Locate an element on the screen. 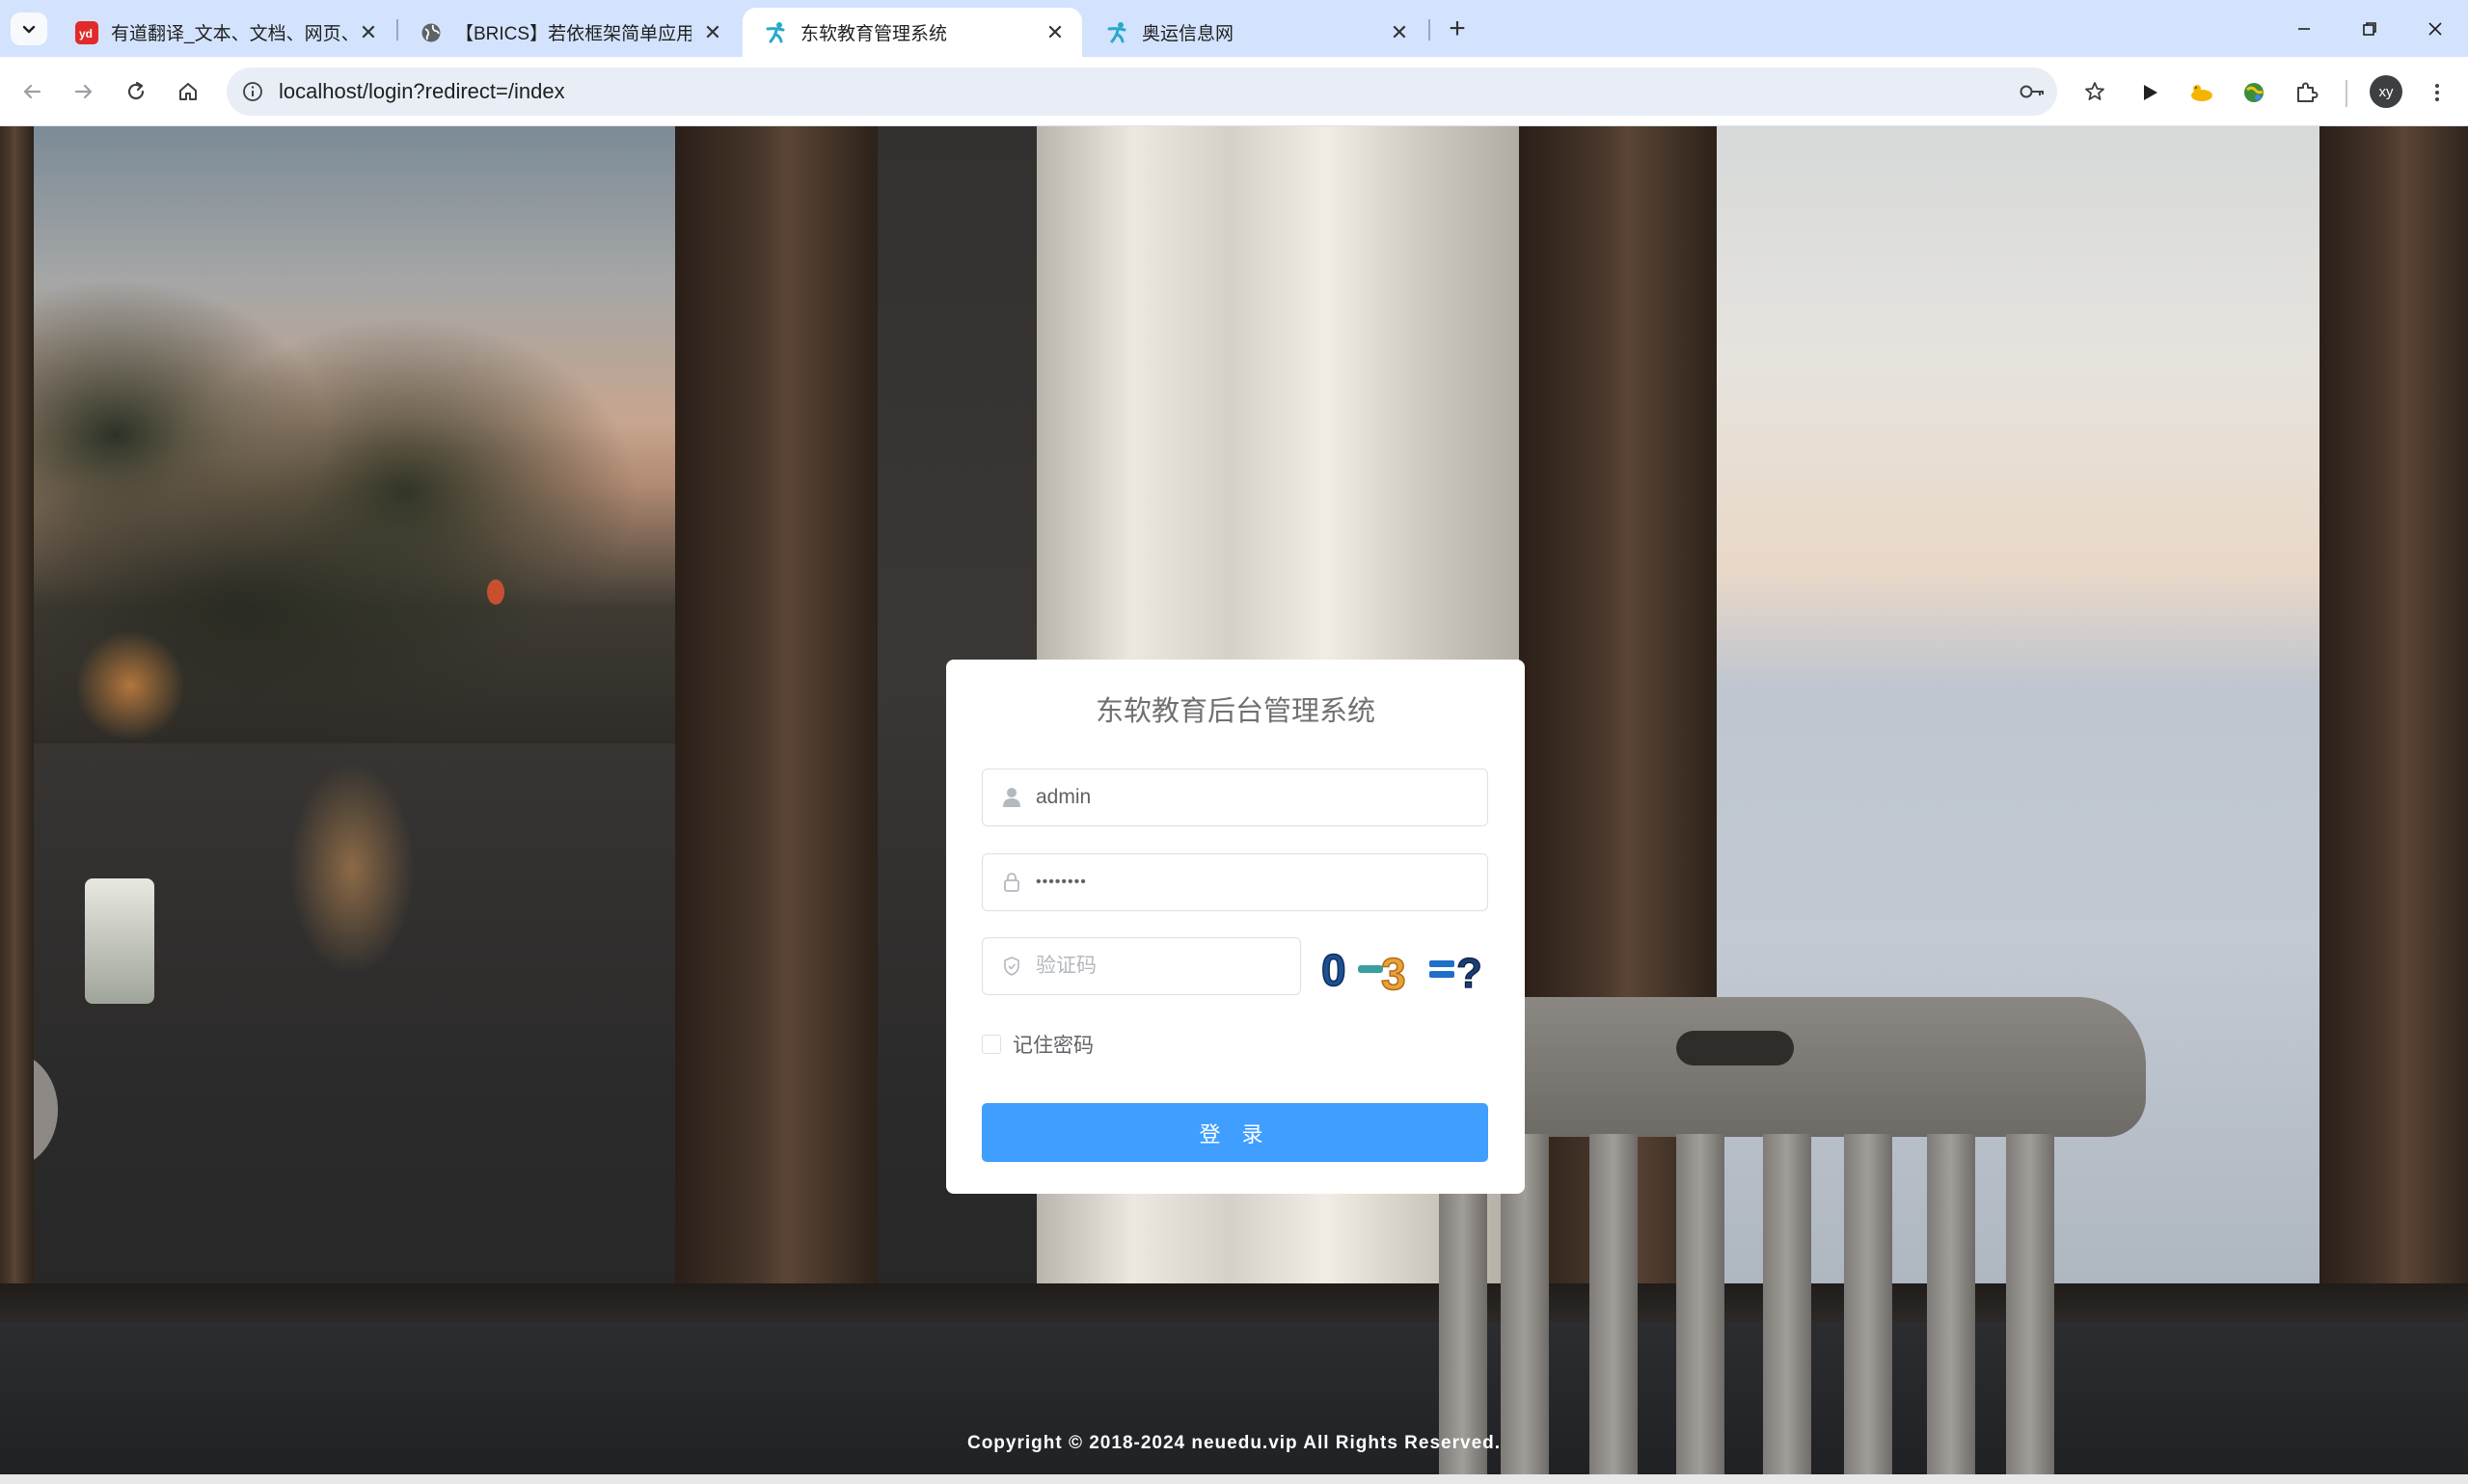 This screenshot has width=2468, height=1484. remember-label: 记住密码 is located at coordinates (1053, 1046).